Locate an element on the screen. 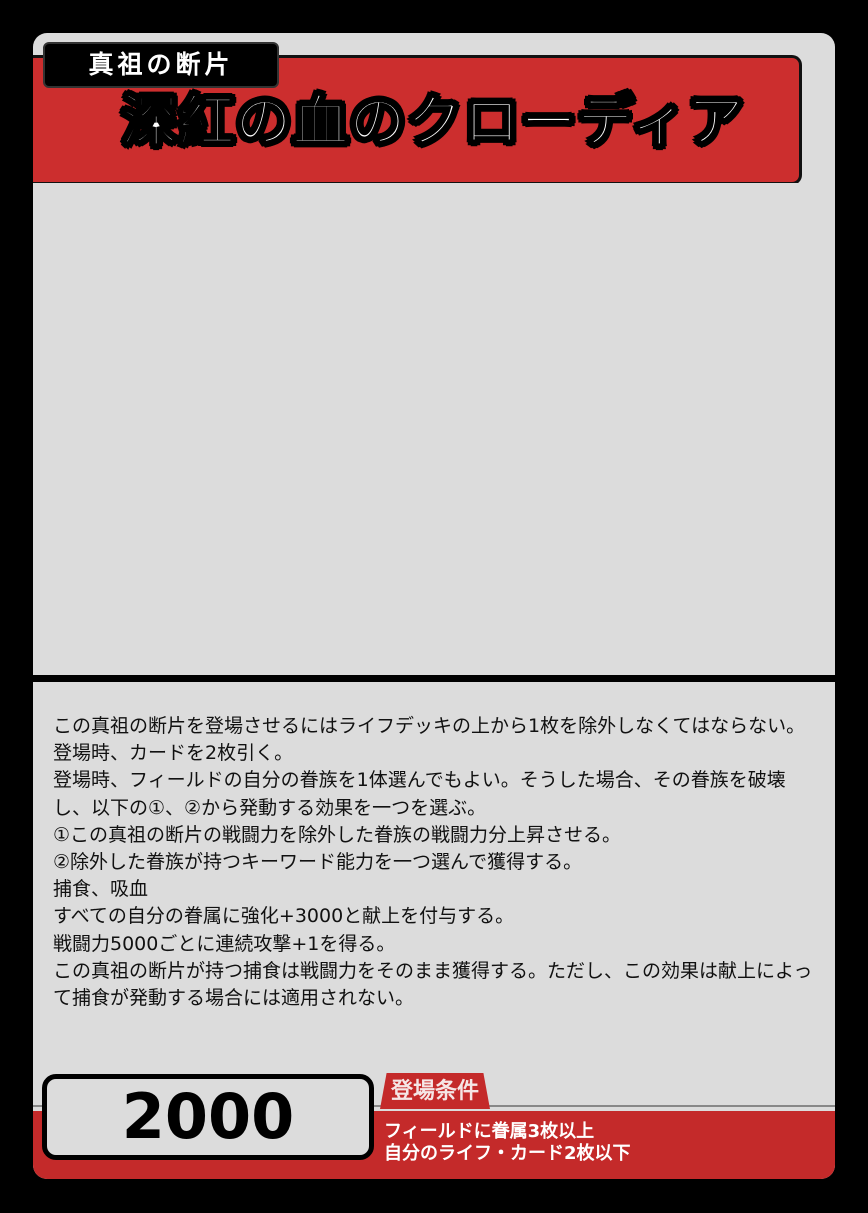  effect-line: 登場時、カードを2枚引く。 is located at coordinates (173, 753).